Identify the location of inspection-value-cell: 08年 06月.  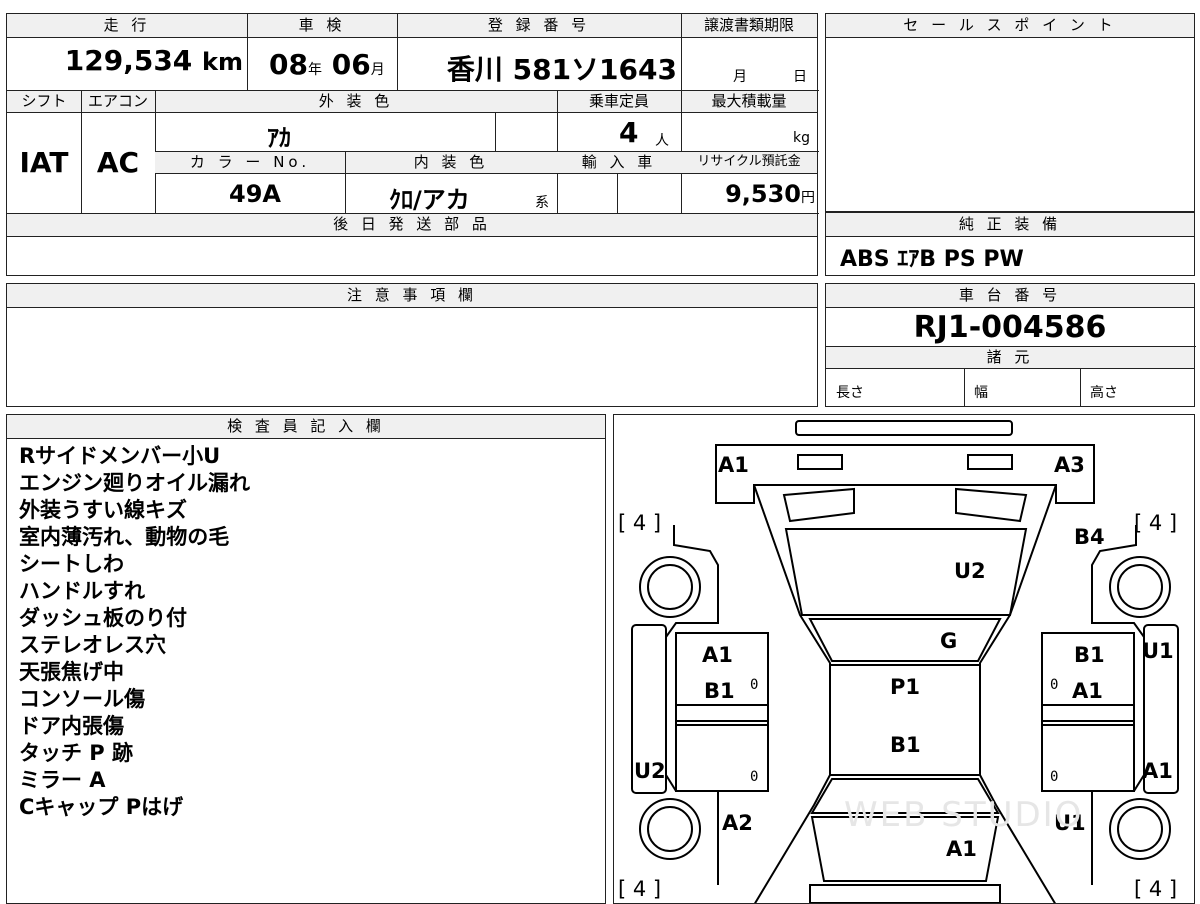
(334, 64).